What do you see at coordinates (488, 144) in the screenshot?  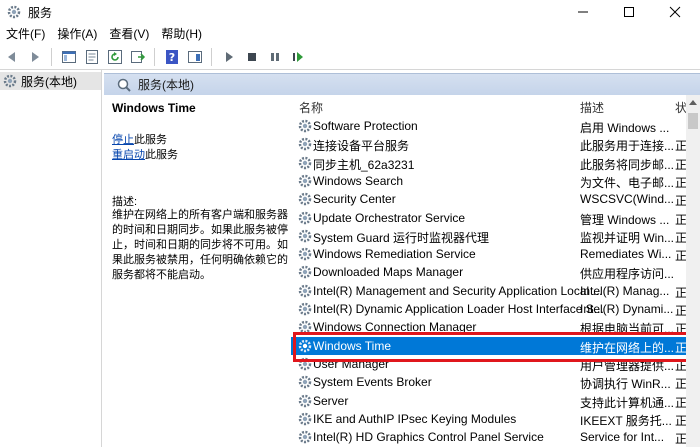 I see `table-row: 连接设备平台服务 此服务用于连接... 正` at bounding box center [488, 144].